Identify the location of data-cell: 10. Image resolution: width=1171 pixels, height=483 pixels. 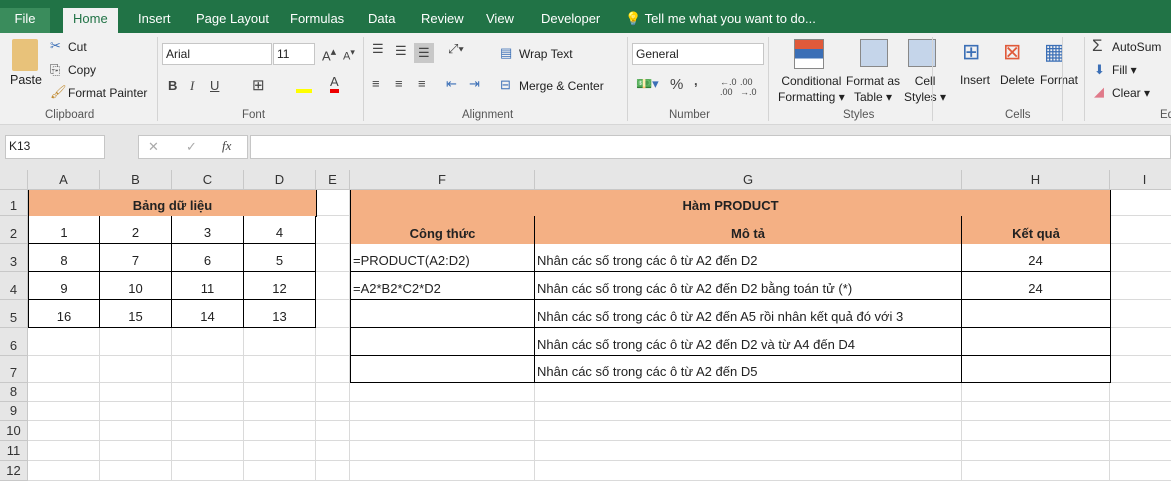
(136, 286).